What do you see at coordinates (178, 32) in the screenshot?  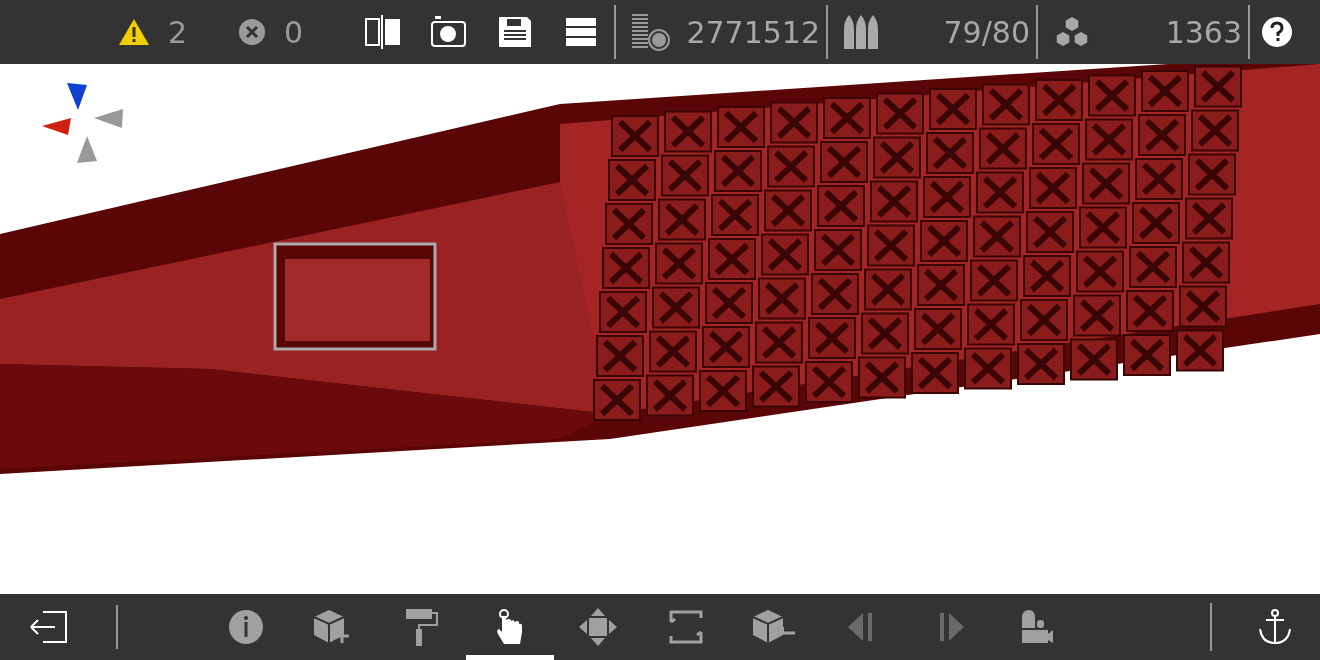 I see `warning-count: 2` at bounding box center [178, 32].